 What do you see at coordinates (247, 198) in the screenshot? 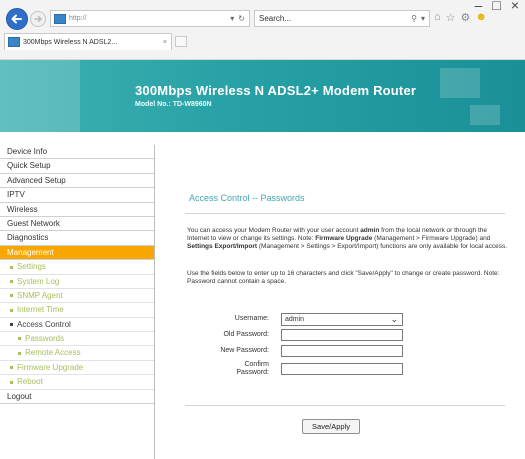
I see `page-title: Access Control -- Passwords` at bounding box center [247, 198].